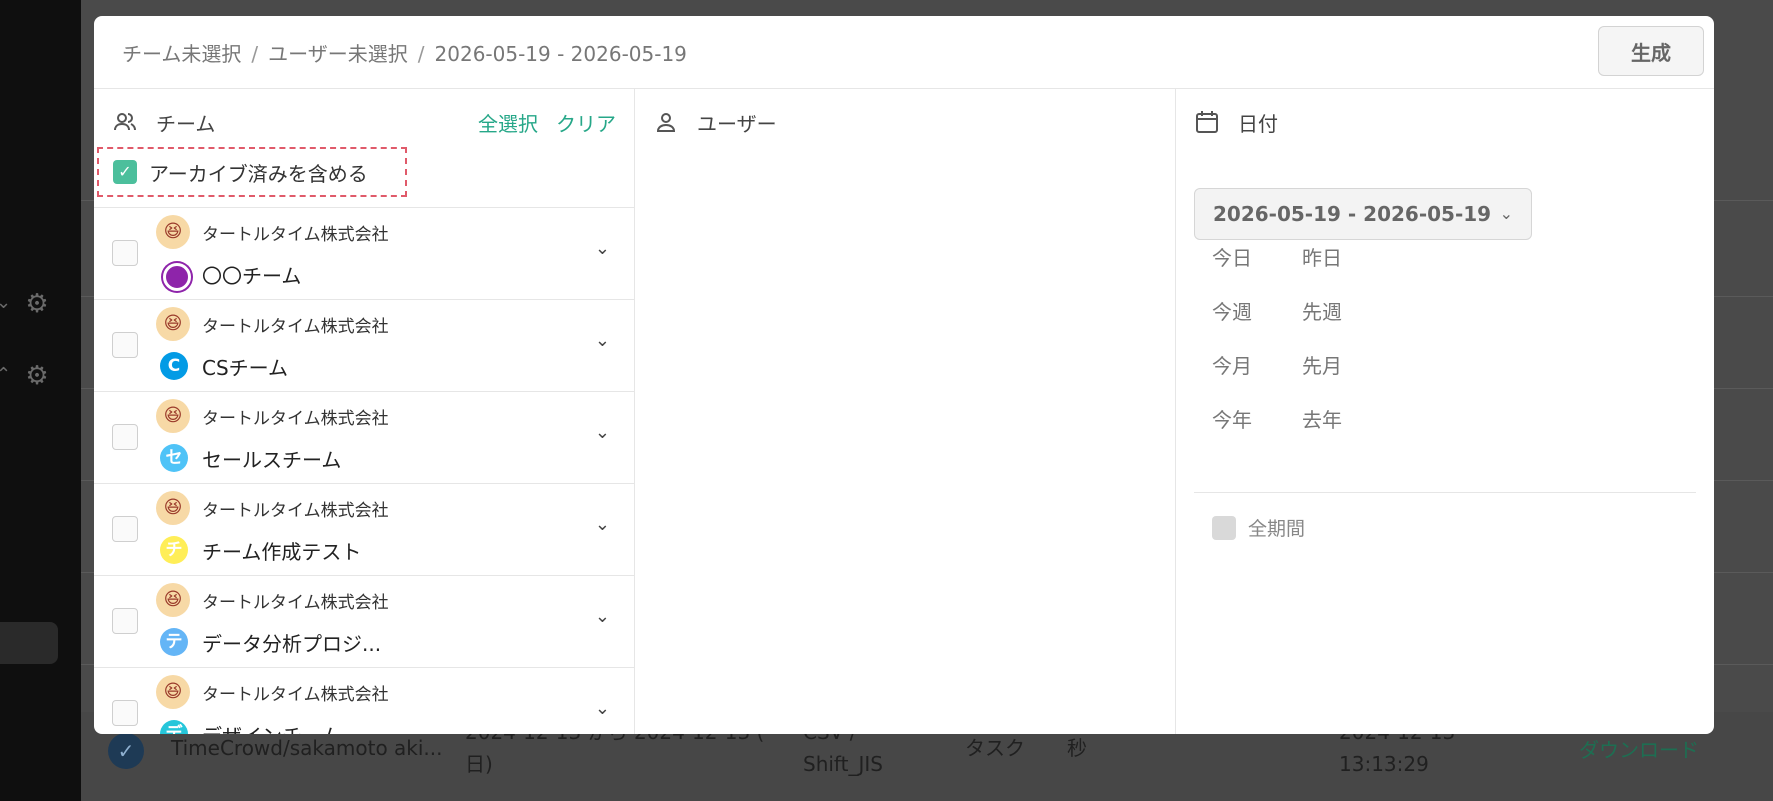 The image size is (1773, 801). I want to click on user-column-title: ユーザー, so click(737, 123).